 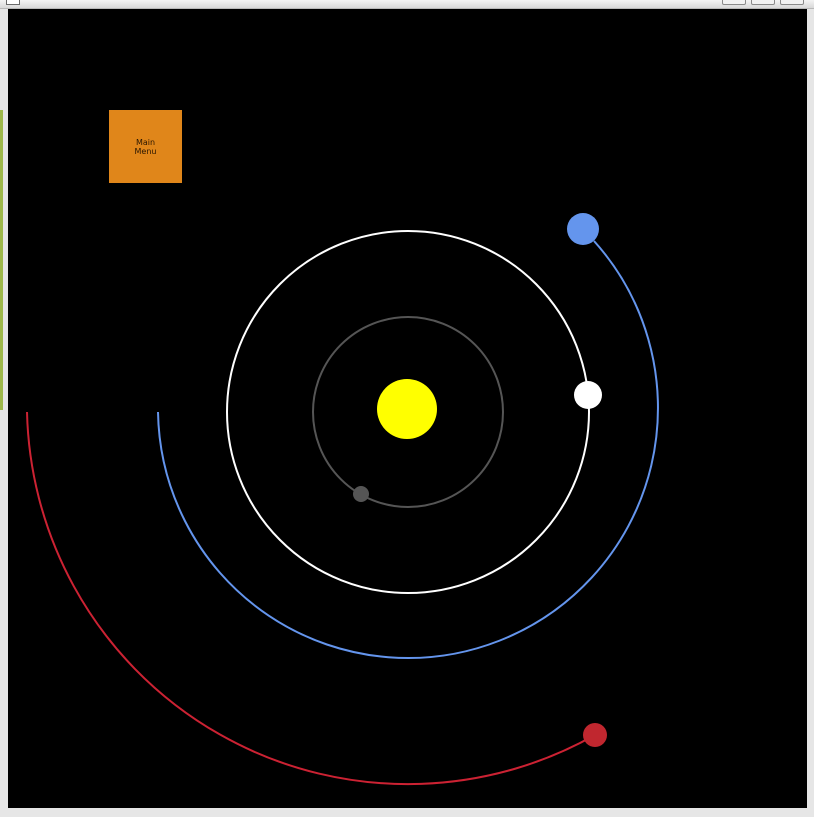 I want to click on background-window-edge, so click(x=1, y=260).